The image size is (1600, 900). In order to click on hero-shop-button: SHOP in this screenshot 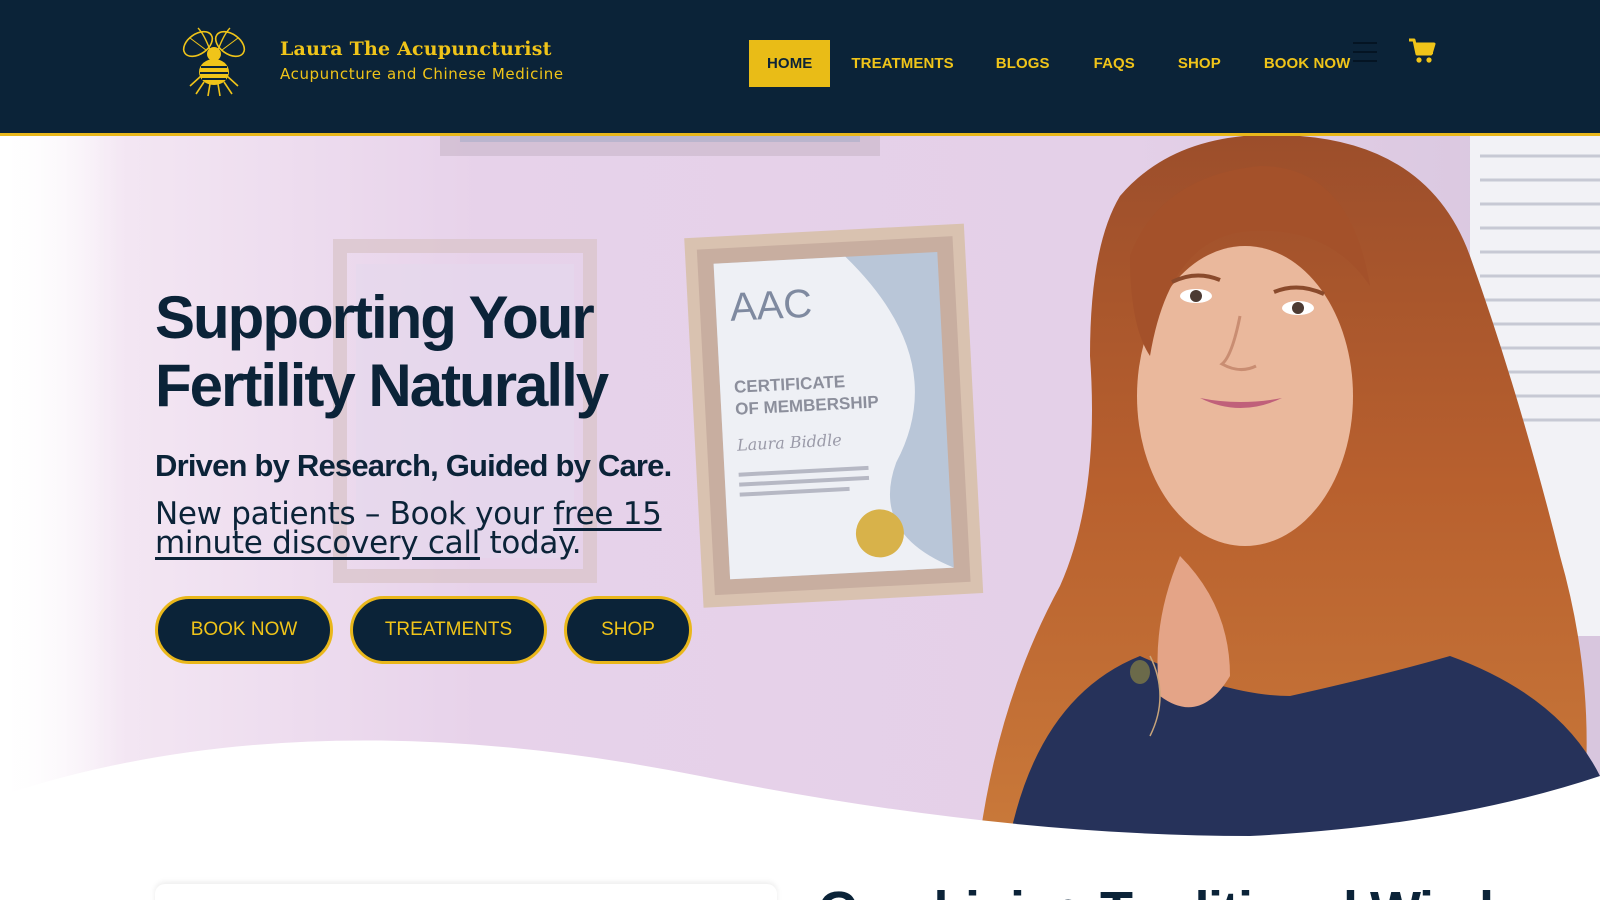, I will do `click(628, 630)`.